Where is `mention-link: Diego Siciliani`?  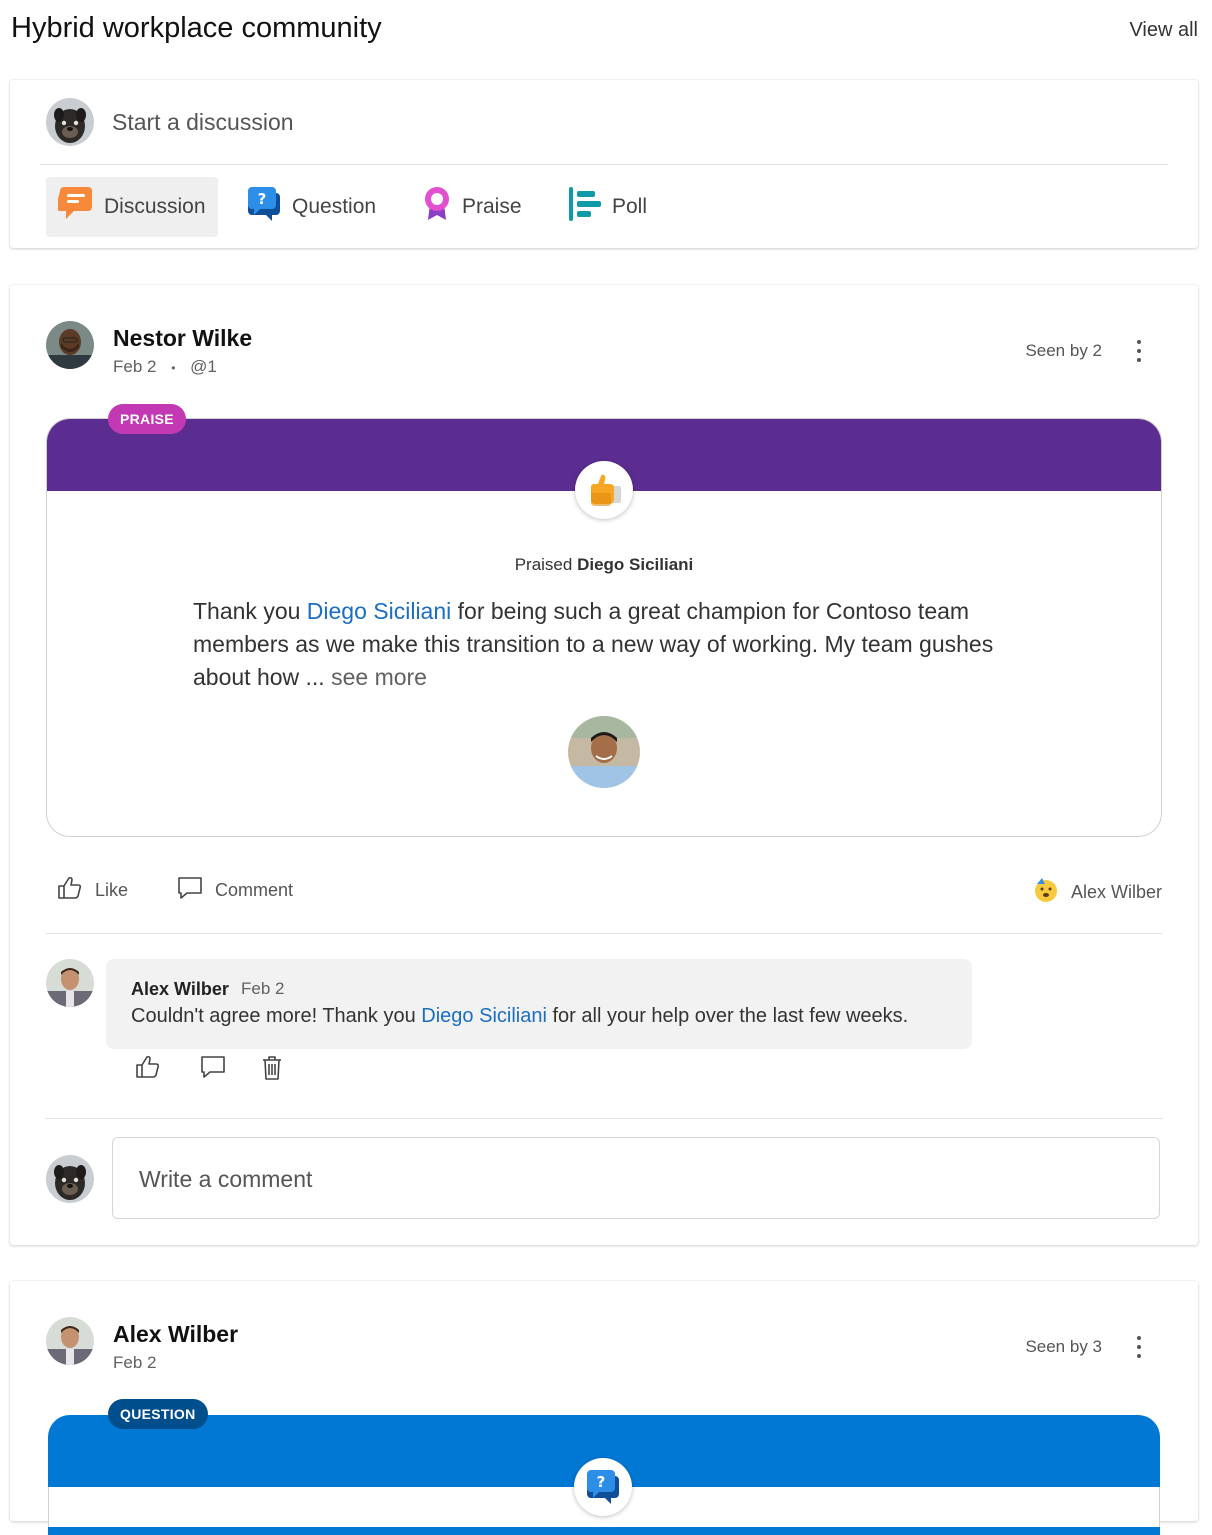 mention-link: Diego Siciliani is located at coordinates (484, 1016).